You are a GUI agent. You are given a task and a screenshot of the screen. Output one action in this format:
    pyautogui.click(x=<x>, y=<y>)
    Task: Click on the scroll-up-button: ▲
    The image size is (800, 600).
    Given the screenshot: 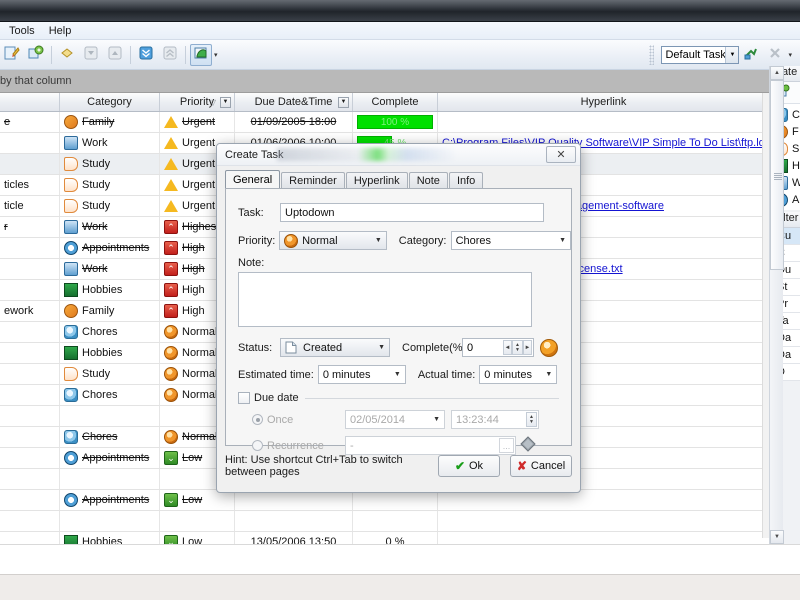 What is the action you would take?
    pyautogui.click(x=777, y=73)
    